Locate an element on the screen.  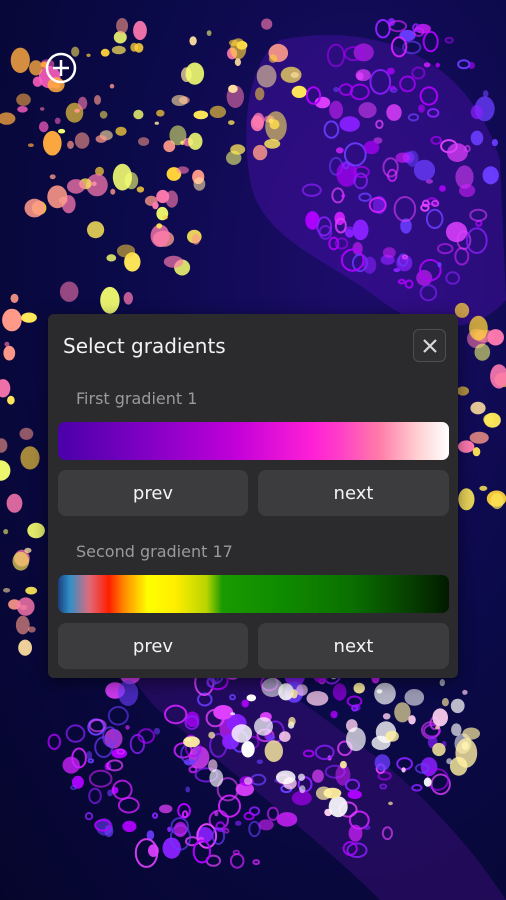
close-button is located at coordinates (429, 345).